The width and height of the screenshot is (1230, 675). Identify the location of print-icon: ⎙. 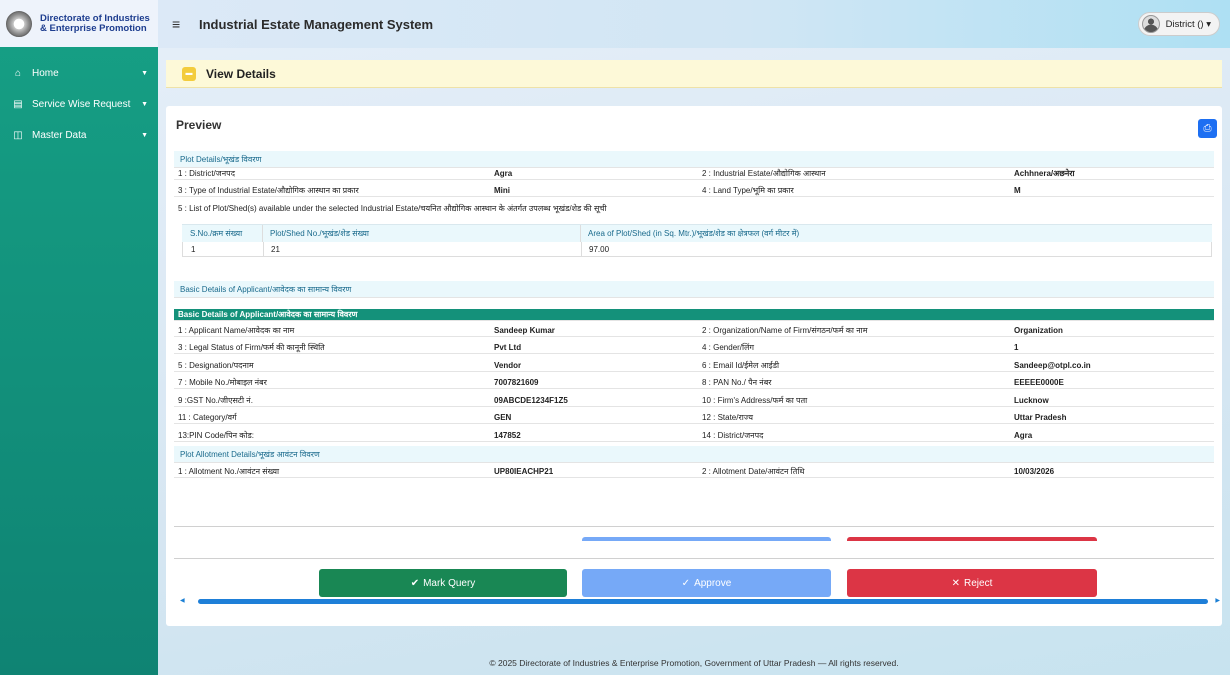
(1207, 128).